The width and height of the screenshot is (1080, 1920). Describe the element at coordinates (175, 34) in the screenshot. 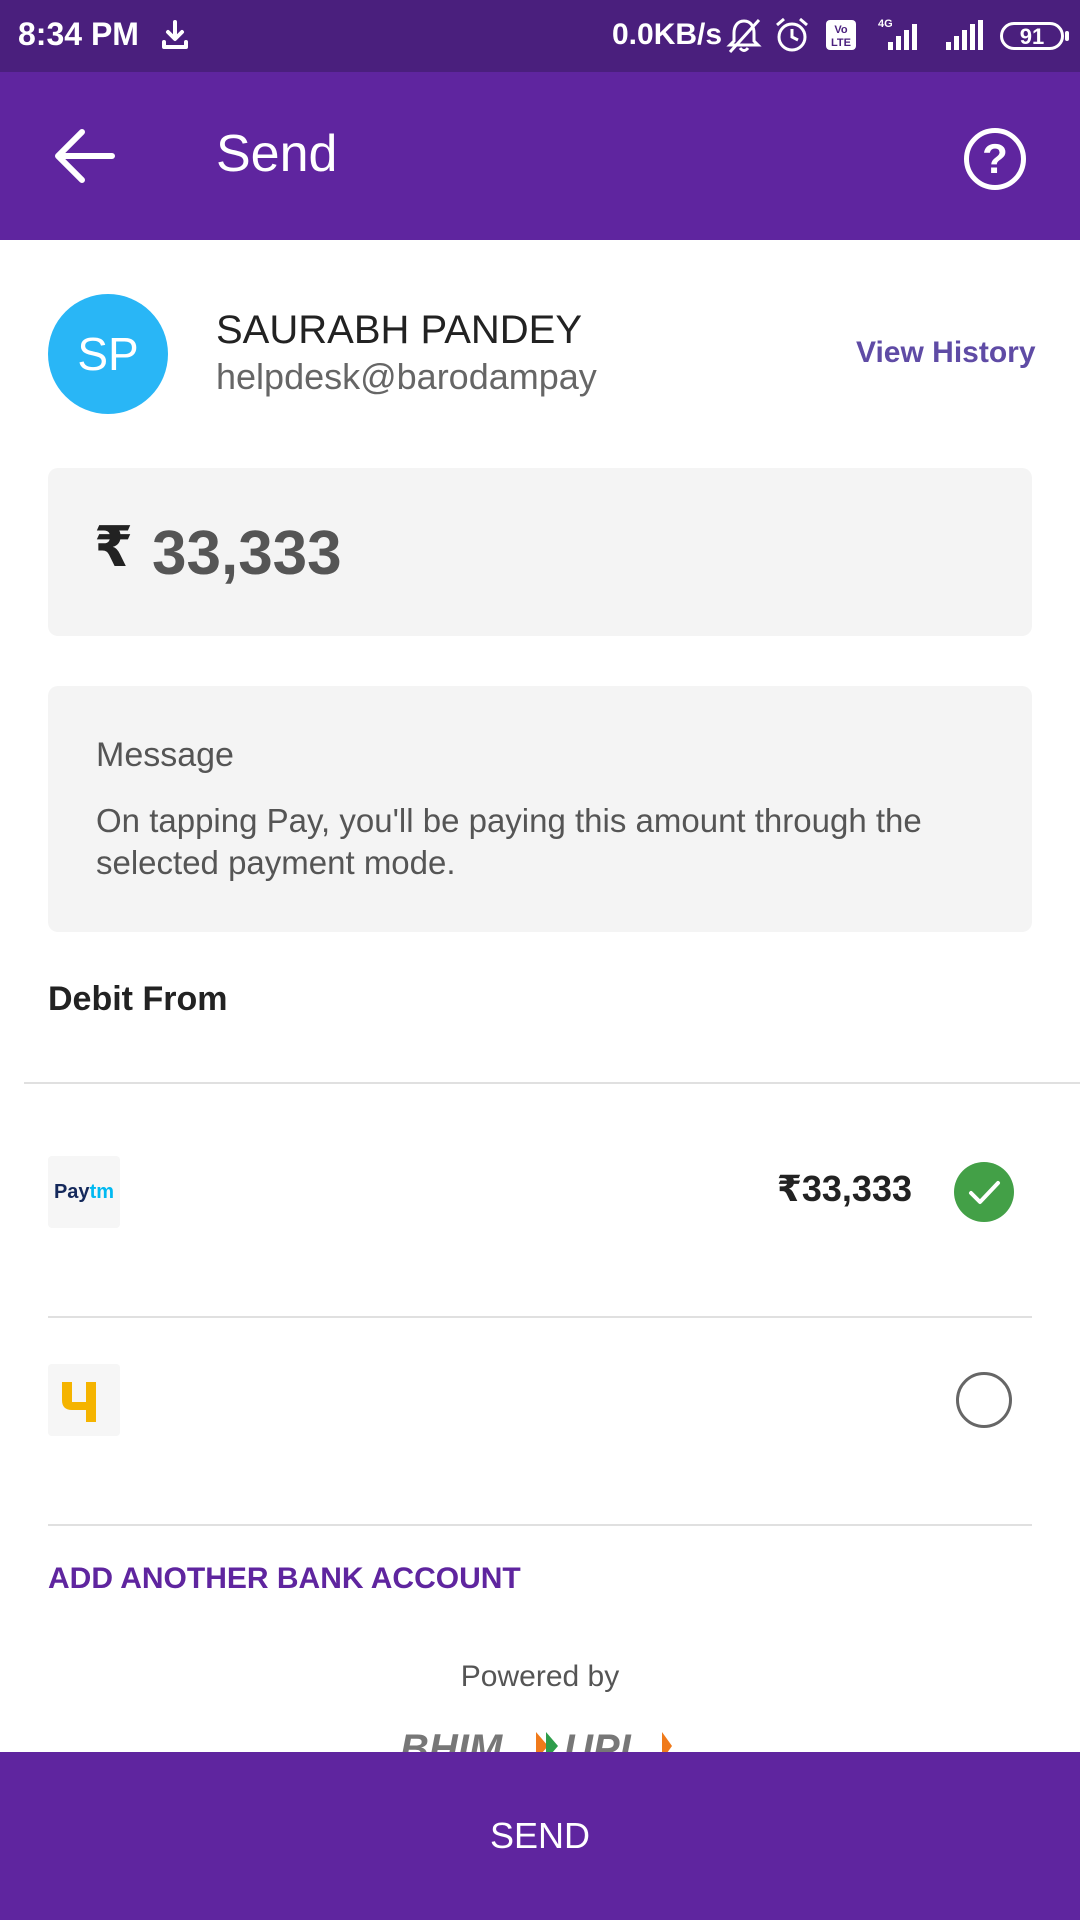

I see `download-icon` at that location.